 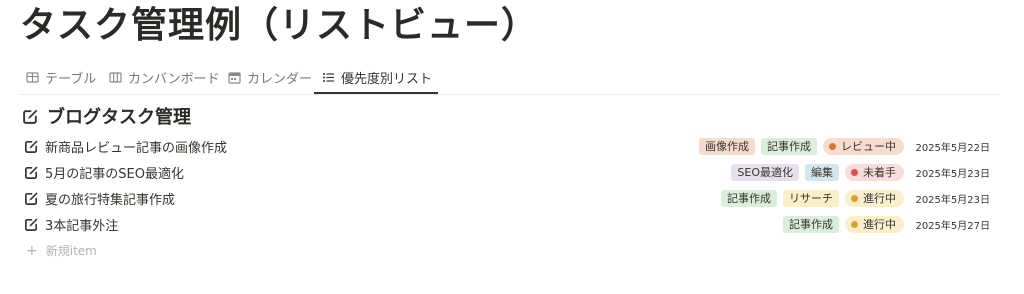 I want to click on list-item: 夏の旅行特集記事作成 記事作成 リサーチ 進行中 2025年5月23日, so click(x=507, y=198).